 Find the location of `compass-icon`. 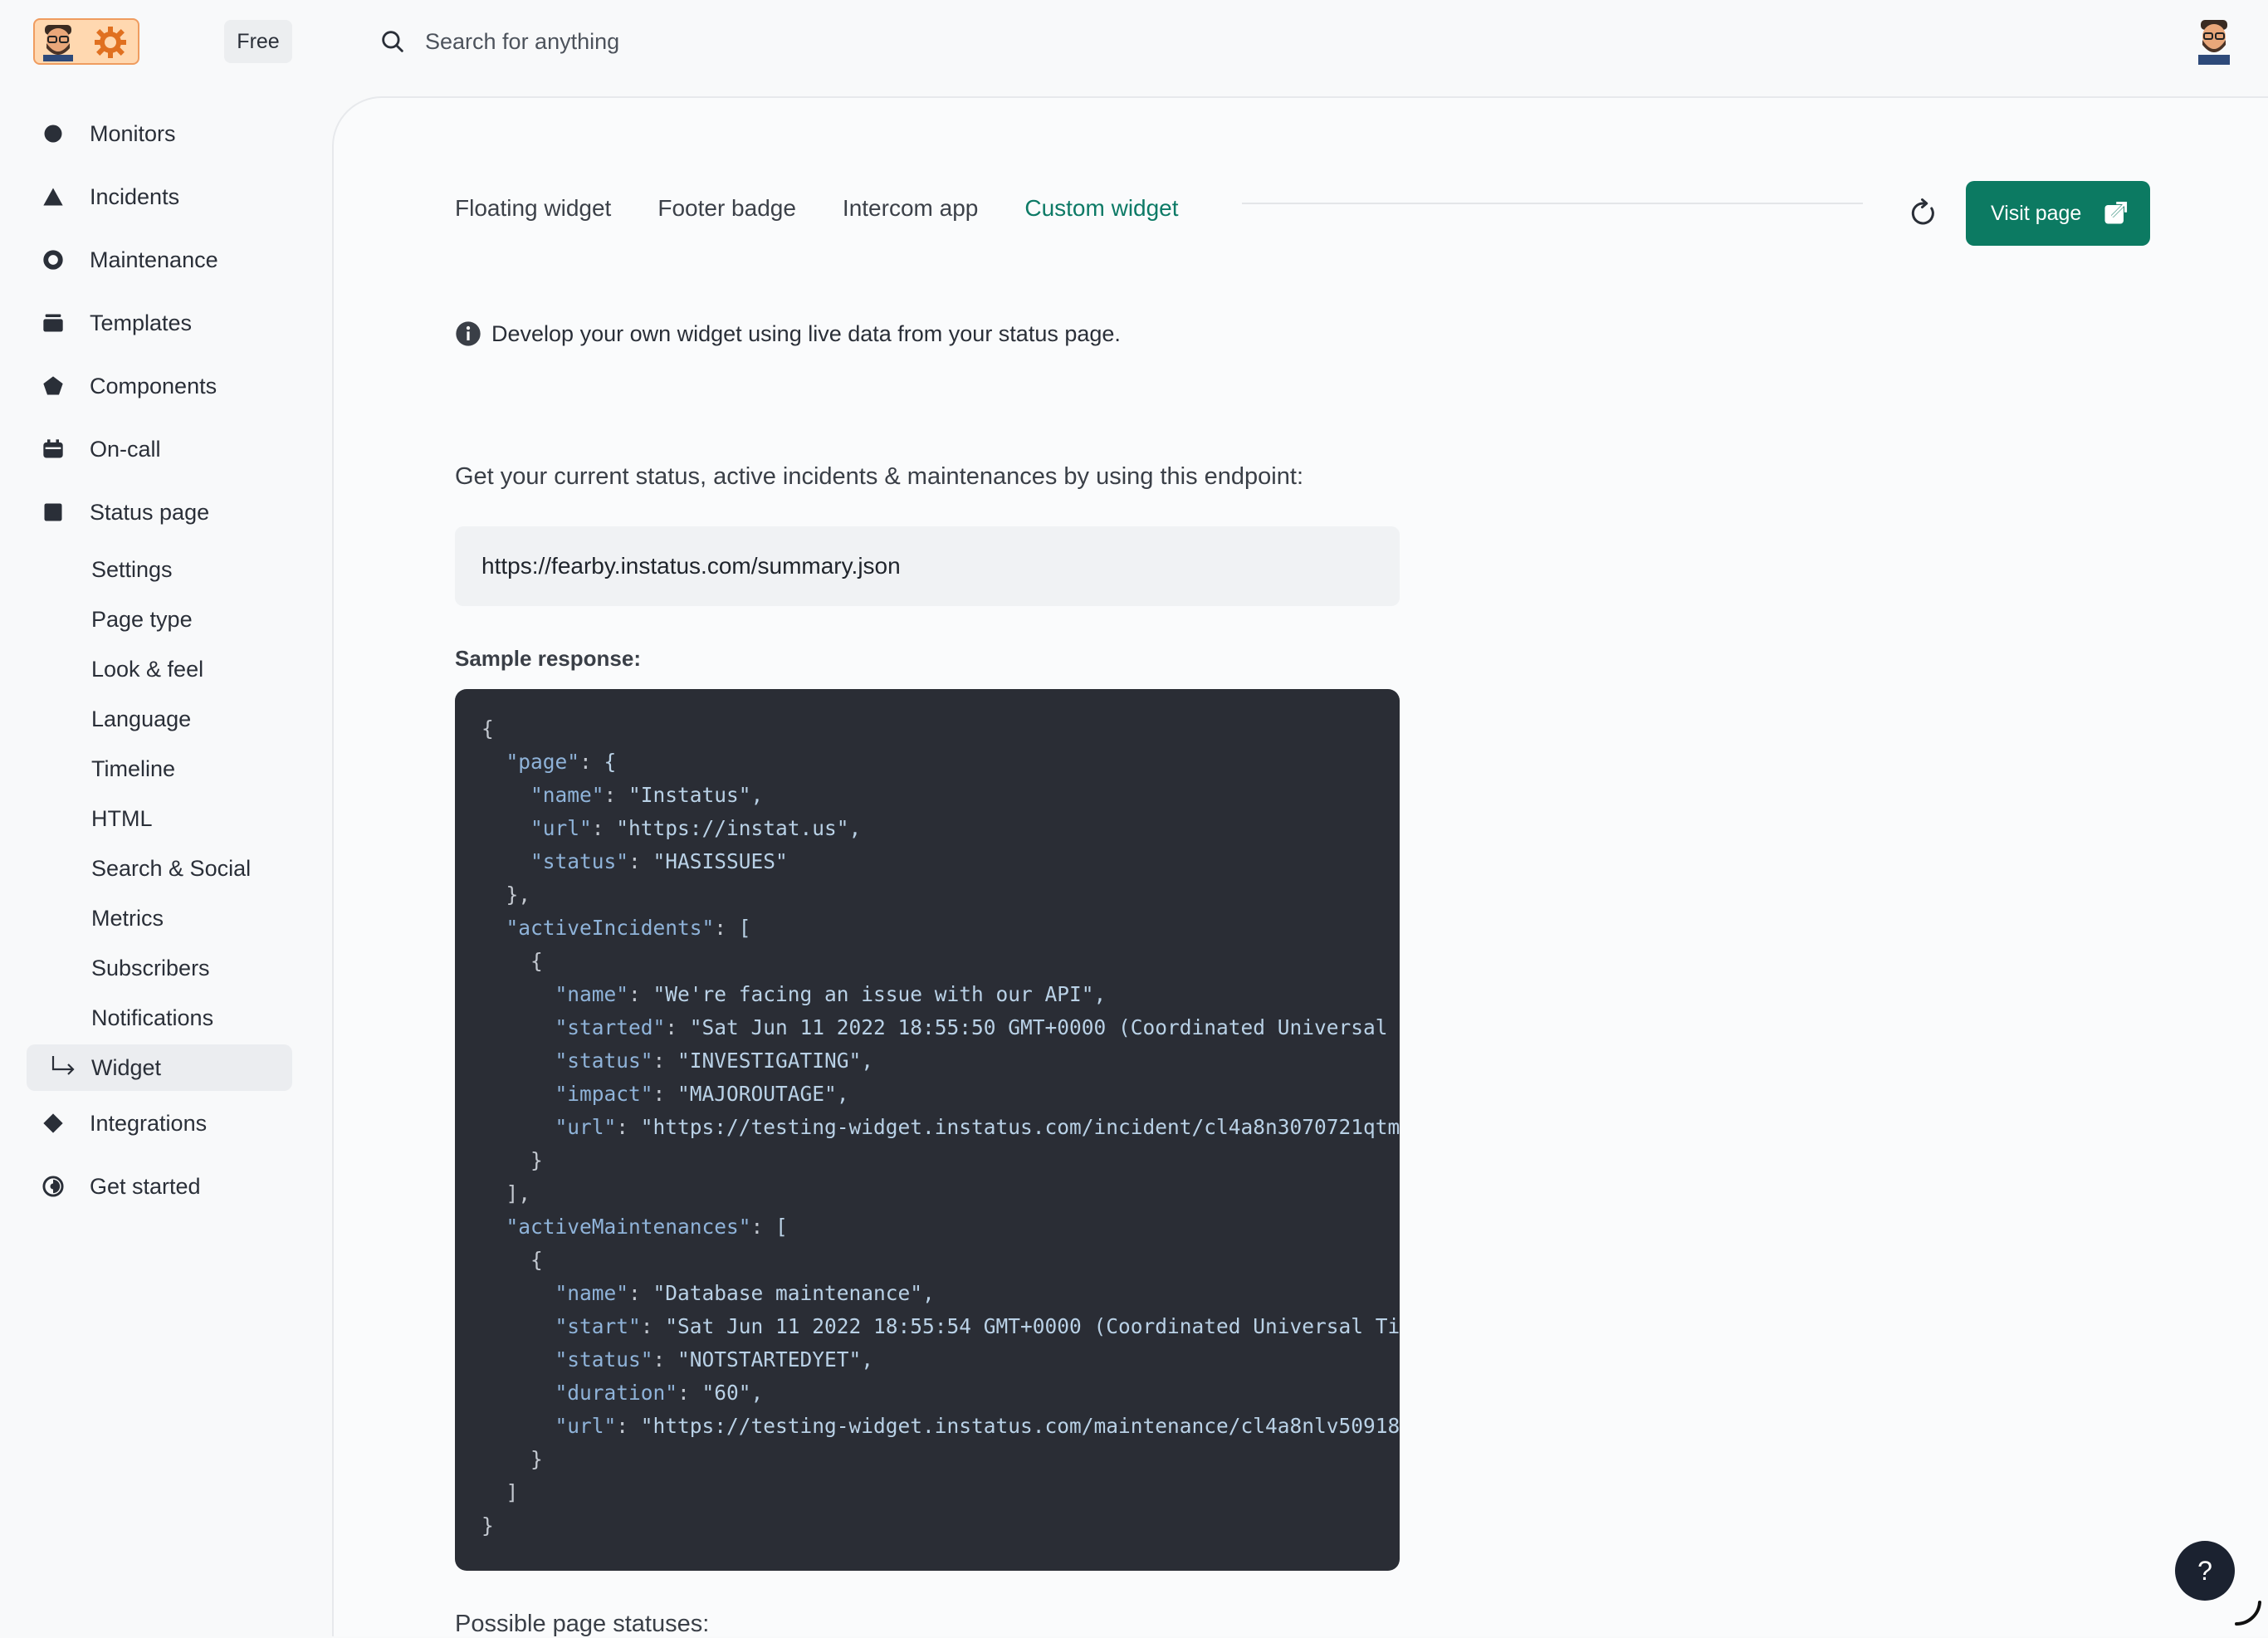

compass-icon is located at coordinates (53, 1186).